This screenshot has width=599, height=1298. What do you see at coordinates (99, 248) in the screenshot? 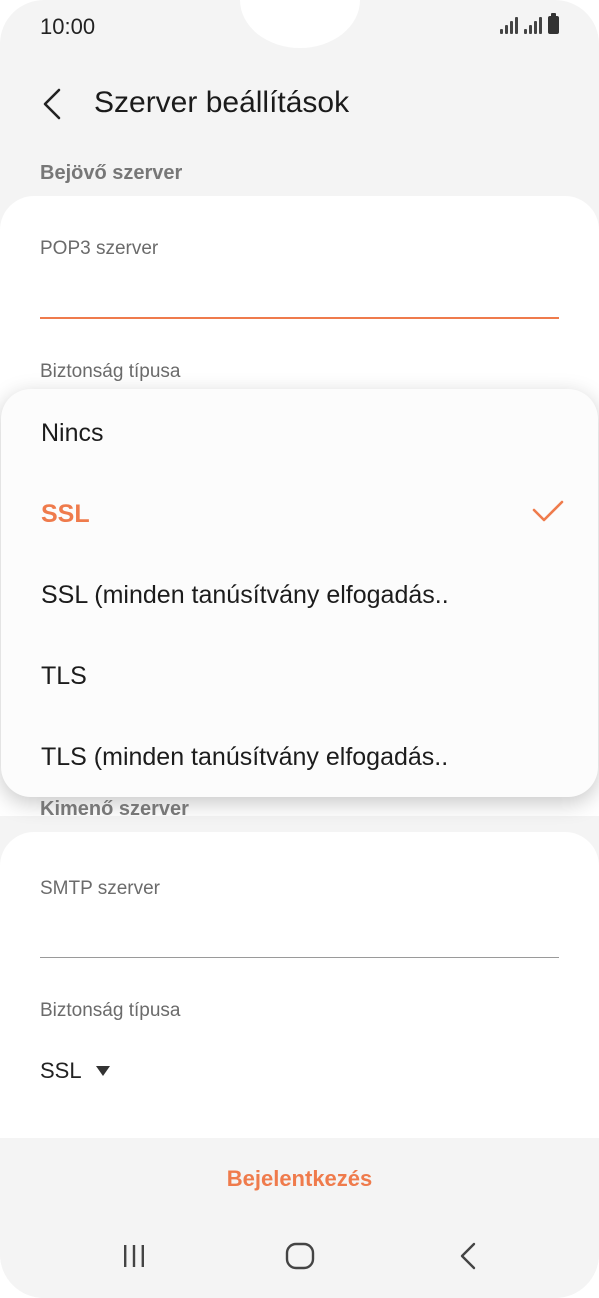
I see `pop3-server-label: POP3 szerver` at bounding box center [99, 248].